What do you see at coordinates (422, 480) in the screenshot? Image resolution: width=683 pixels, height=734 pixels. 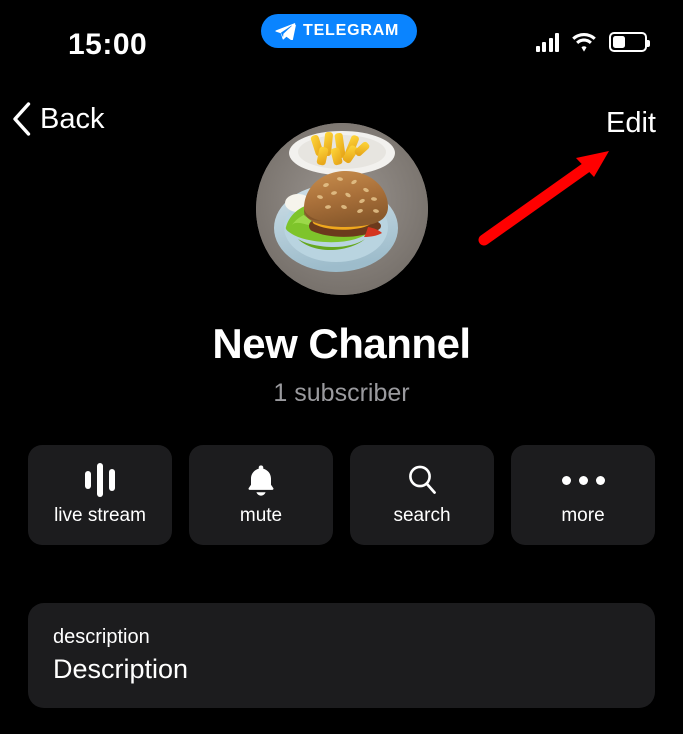 I see `search-icon` at bounding box center [422, 480].